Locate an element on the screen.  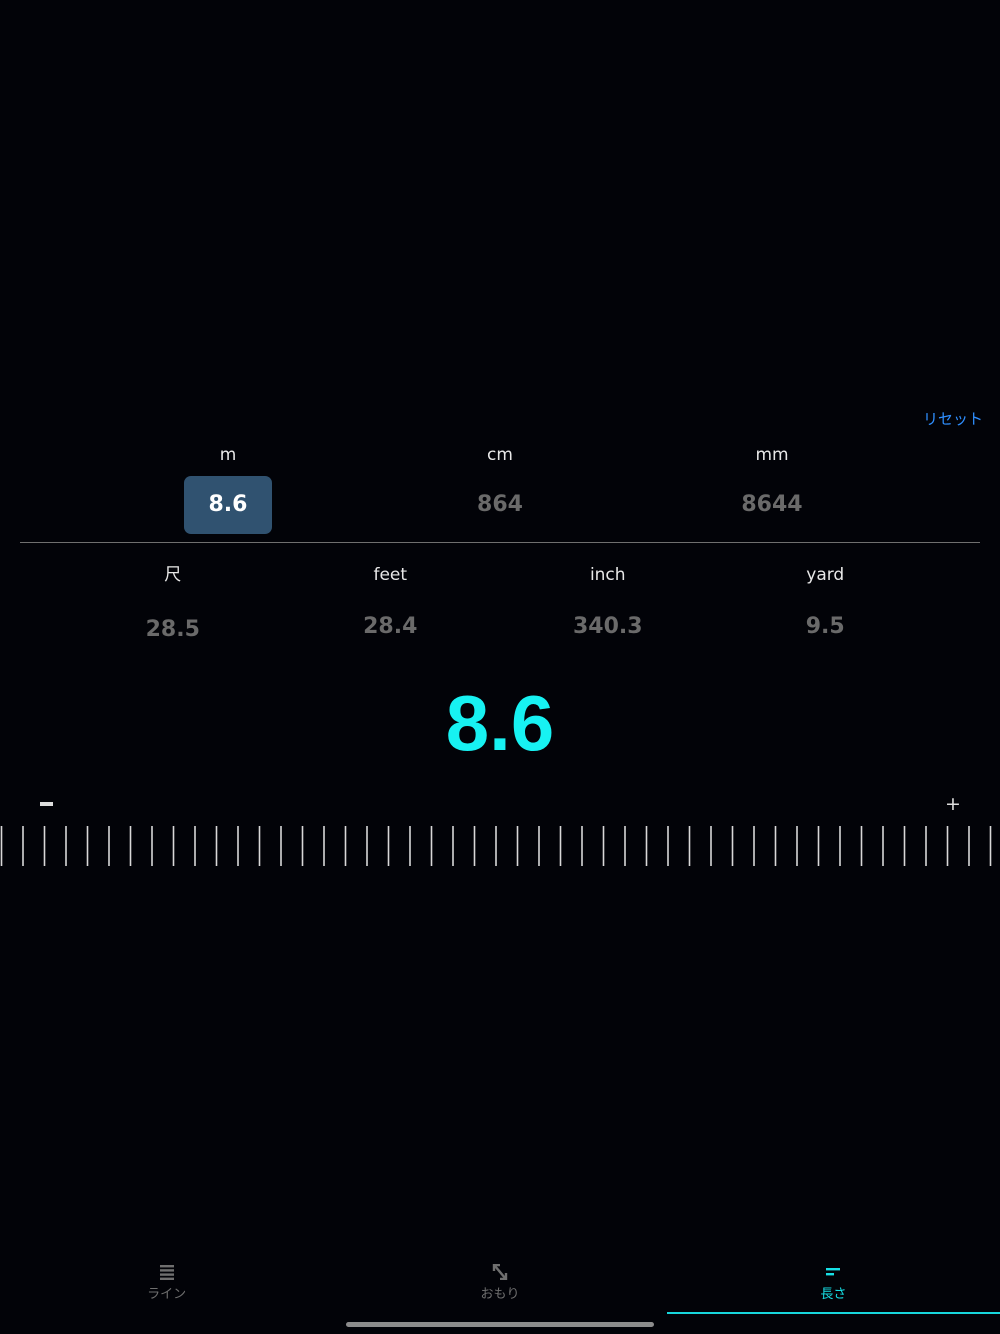
unit-label: inch is located at coordinates (607, 575).